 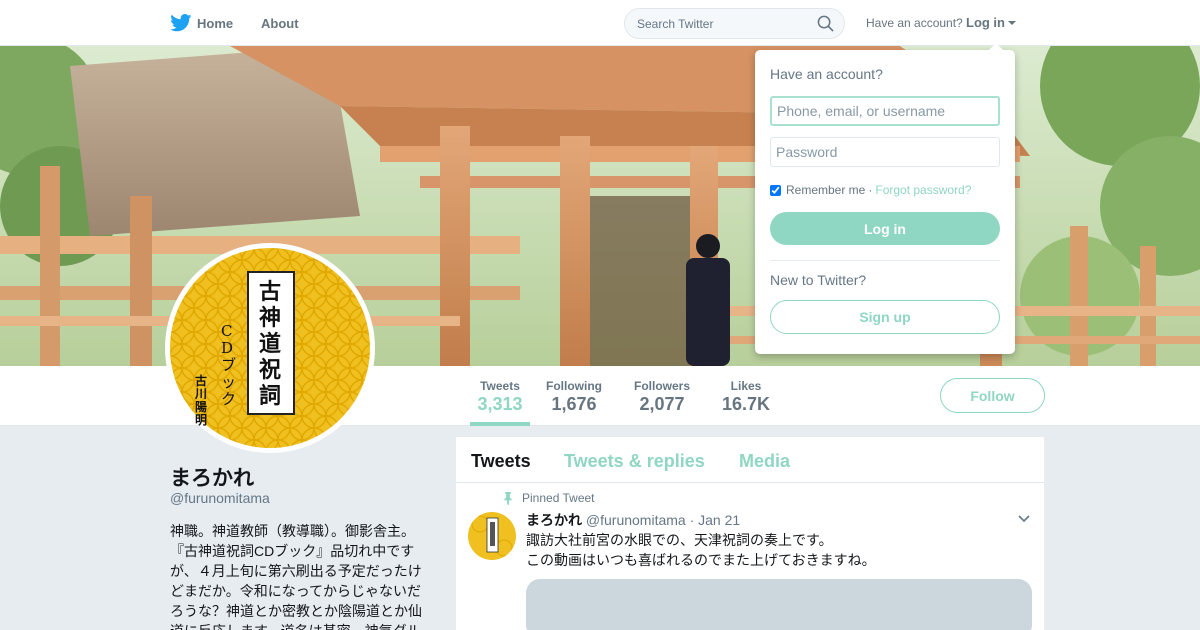 I want to click on stat-tweets: Tweets 3,313, so click(x=500, y=396).